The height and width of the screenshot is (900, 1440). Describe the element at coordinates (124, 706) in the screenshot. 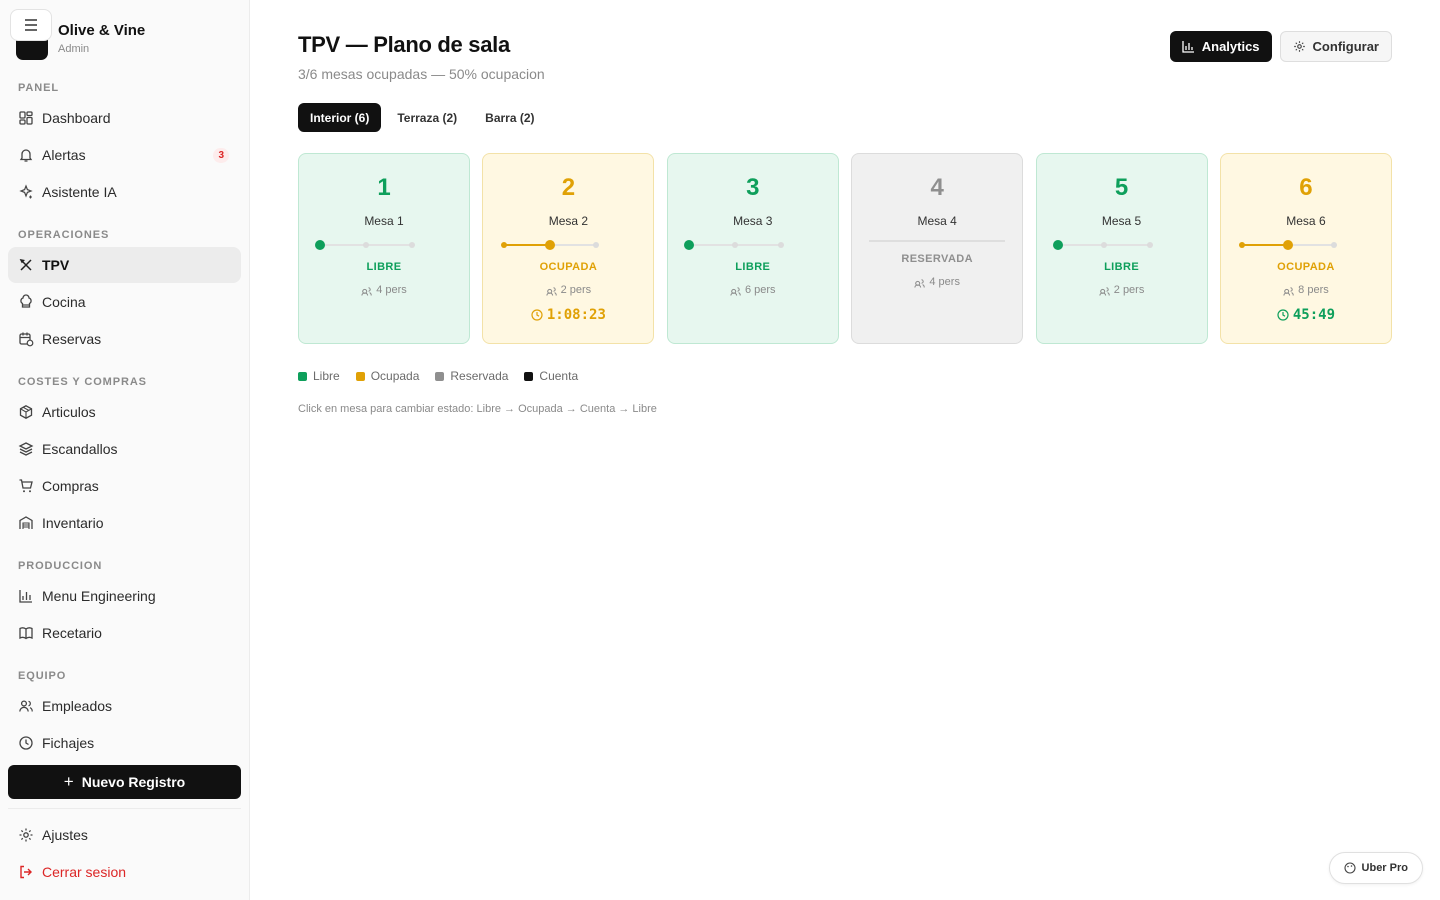

I see `sidebar-item-empleados: Empleados` at that location.